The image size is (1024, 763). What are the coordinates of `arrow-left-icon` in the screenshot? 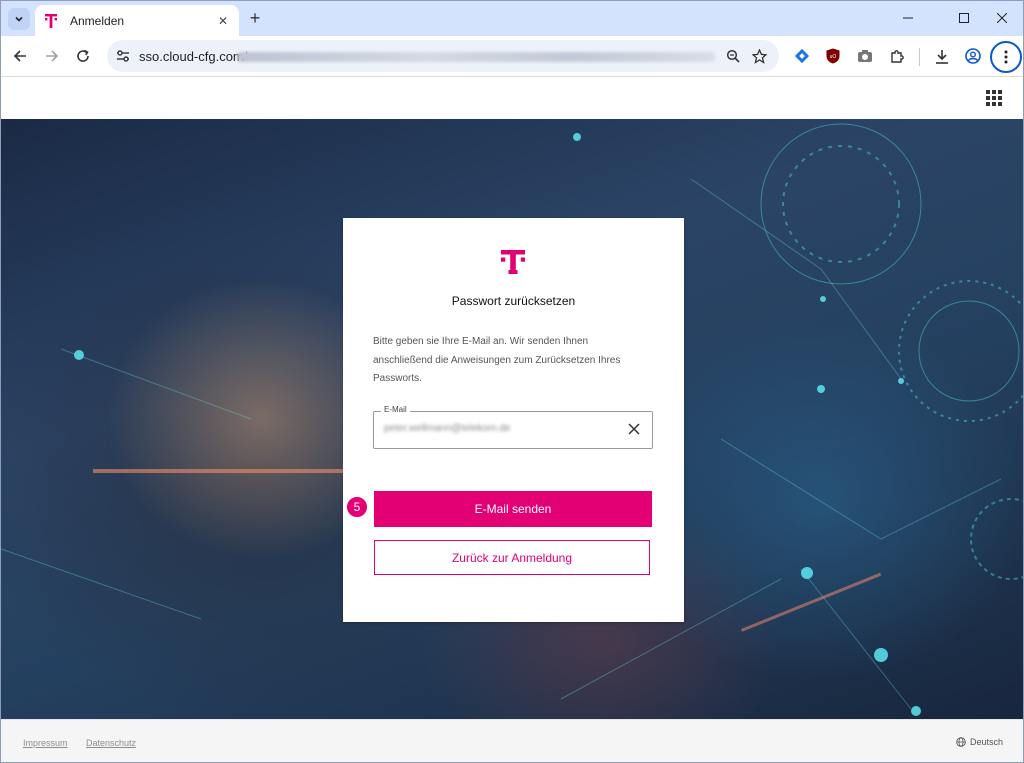 It's located at (19, 56).